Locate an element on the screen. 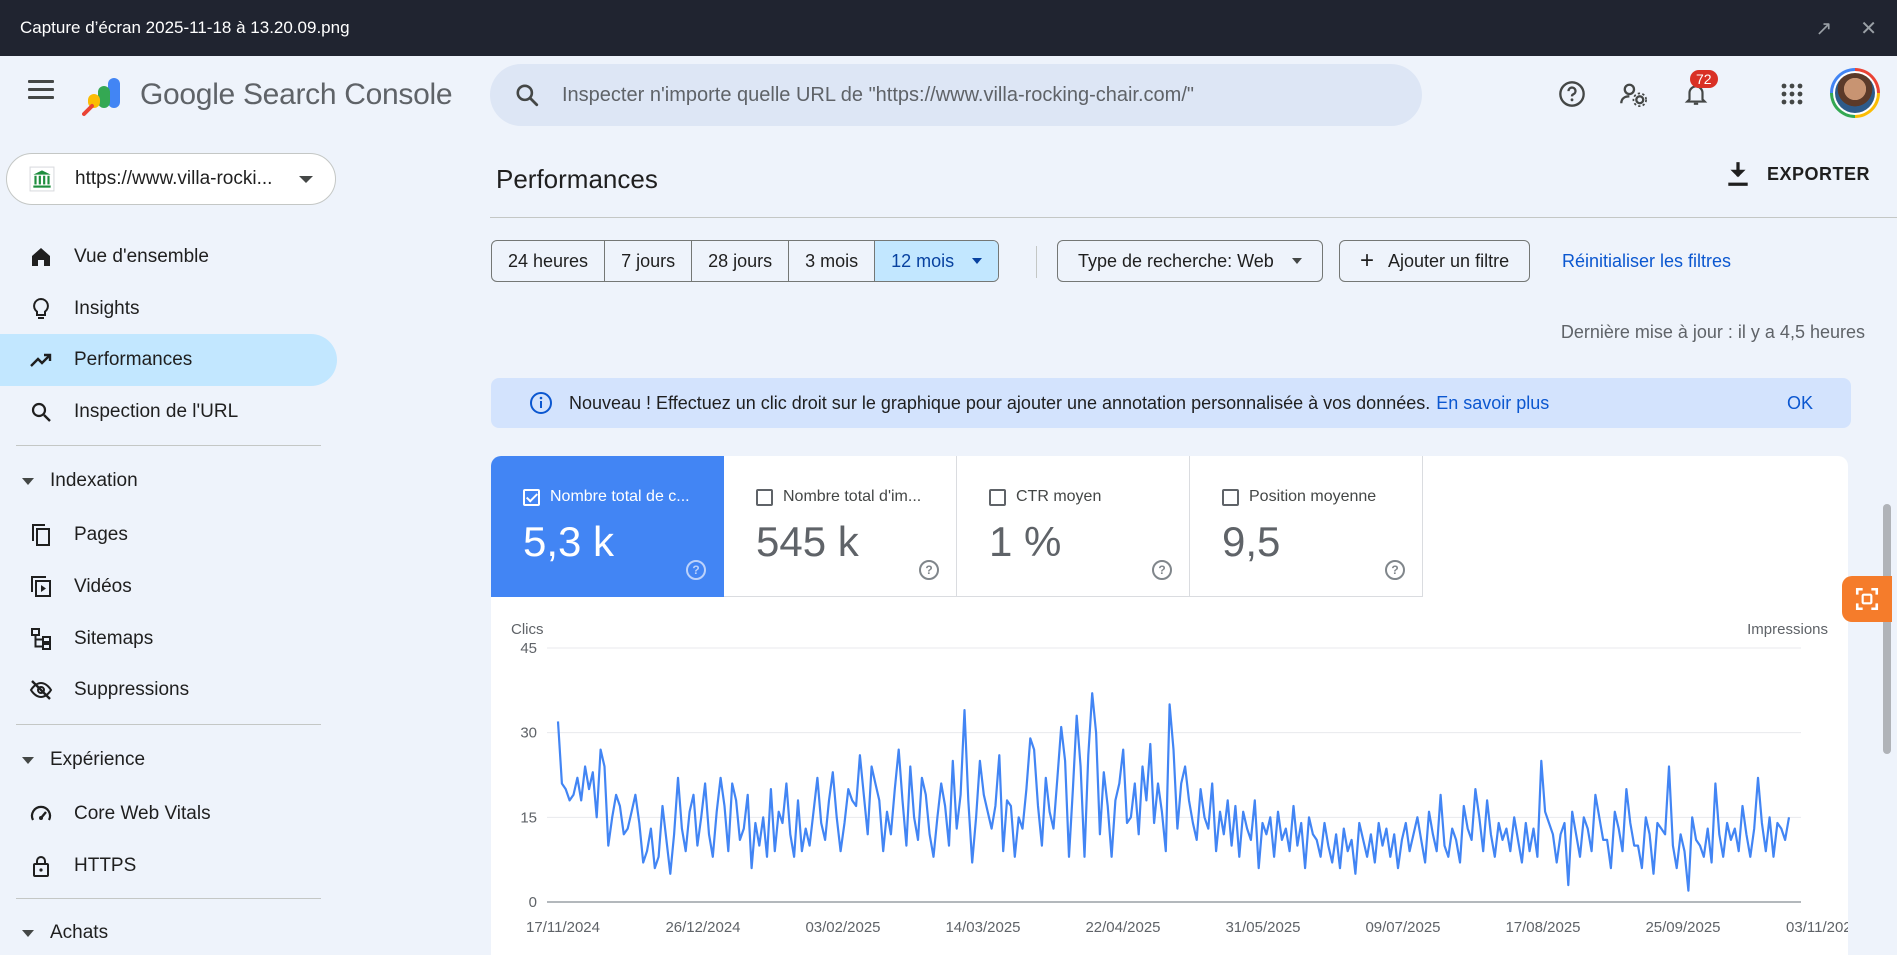  sidebar-item-overview: Vue d'ensemble is located at coordinates (168, 257).